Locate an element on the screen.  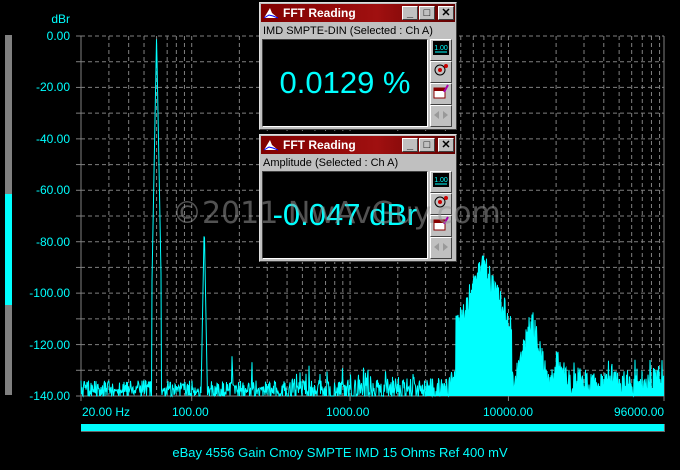
reading-value: -0.047 dBr is located at coordinates (345, 215).